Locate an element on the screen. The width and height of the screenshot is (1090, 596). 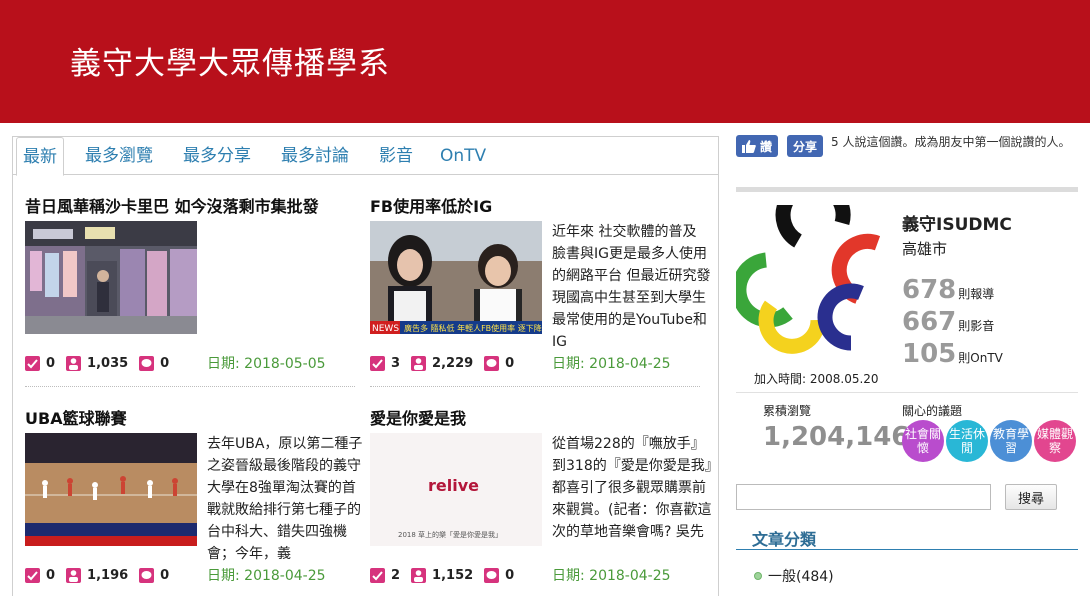
fb-like-button: 讚 is located at coordinates (757, 146).